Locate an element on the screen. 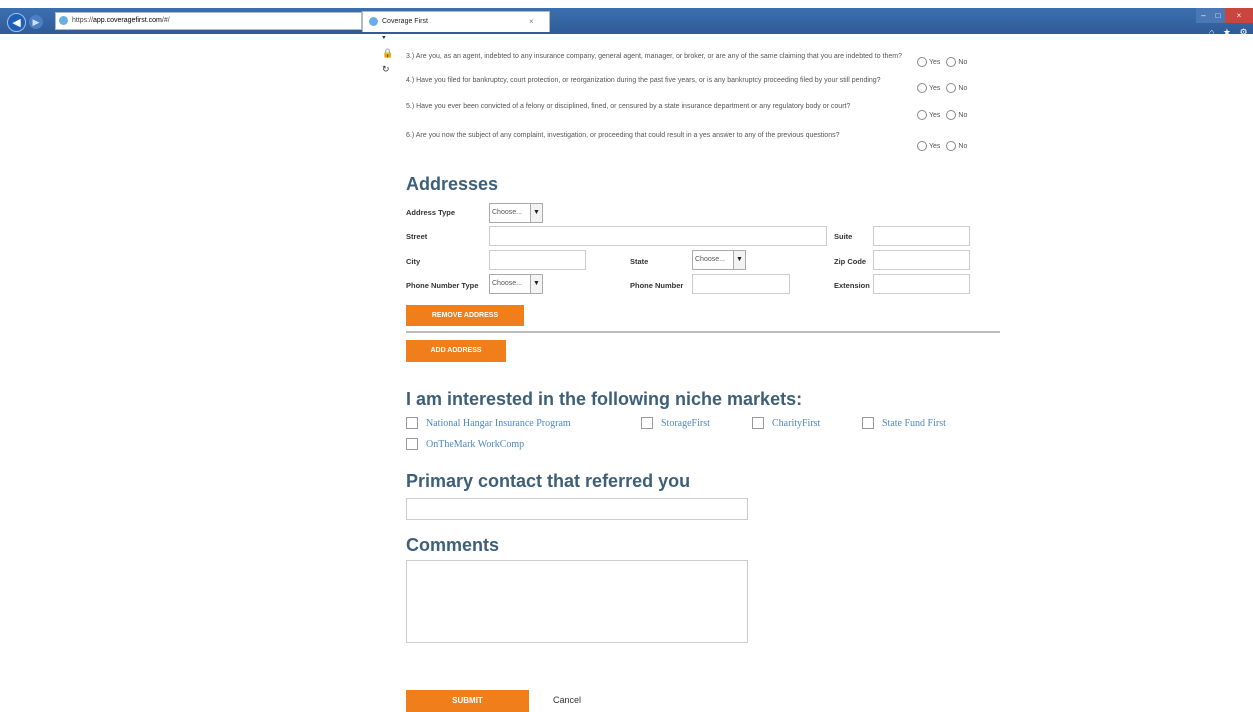  checkbox-label: State Fund First is located at coordinates (914, 423).